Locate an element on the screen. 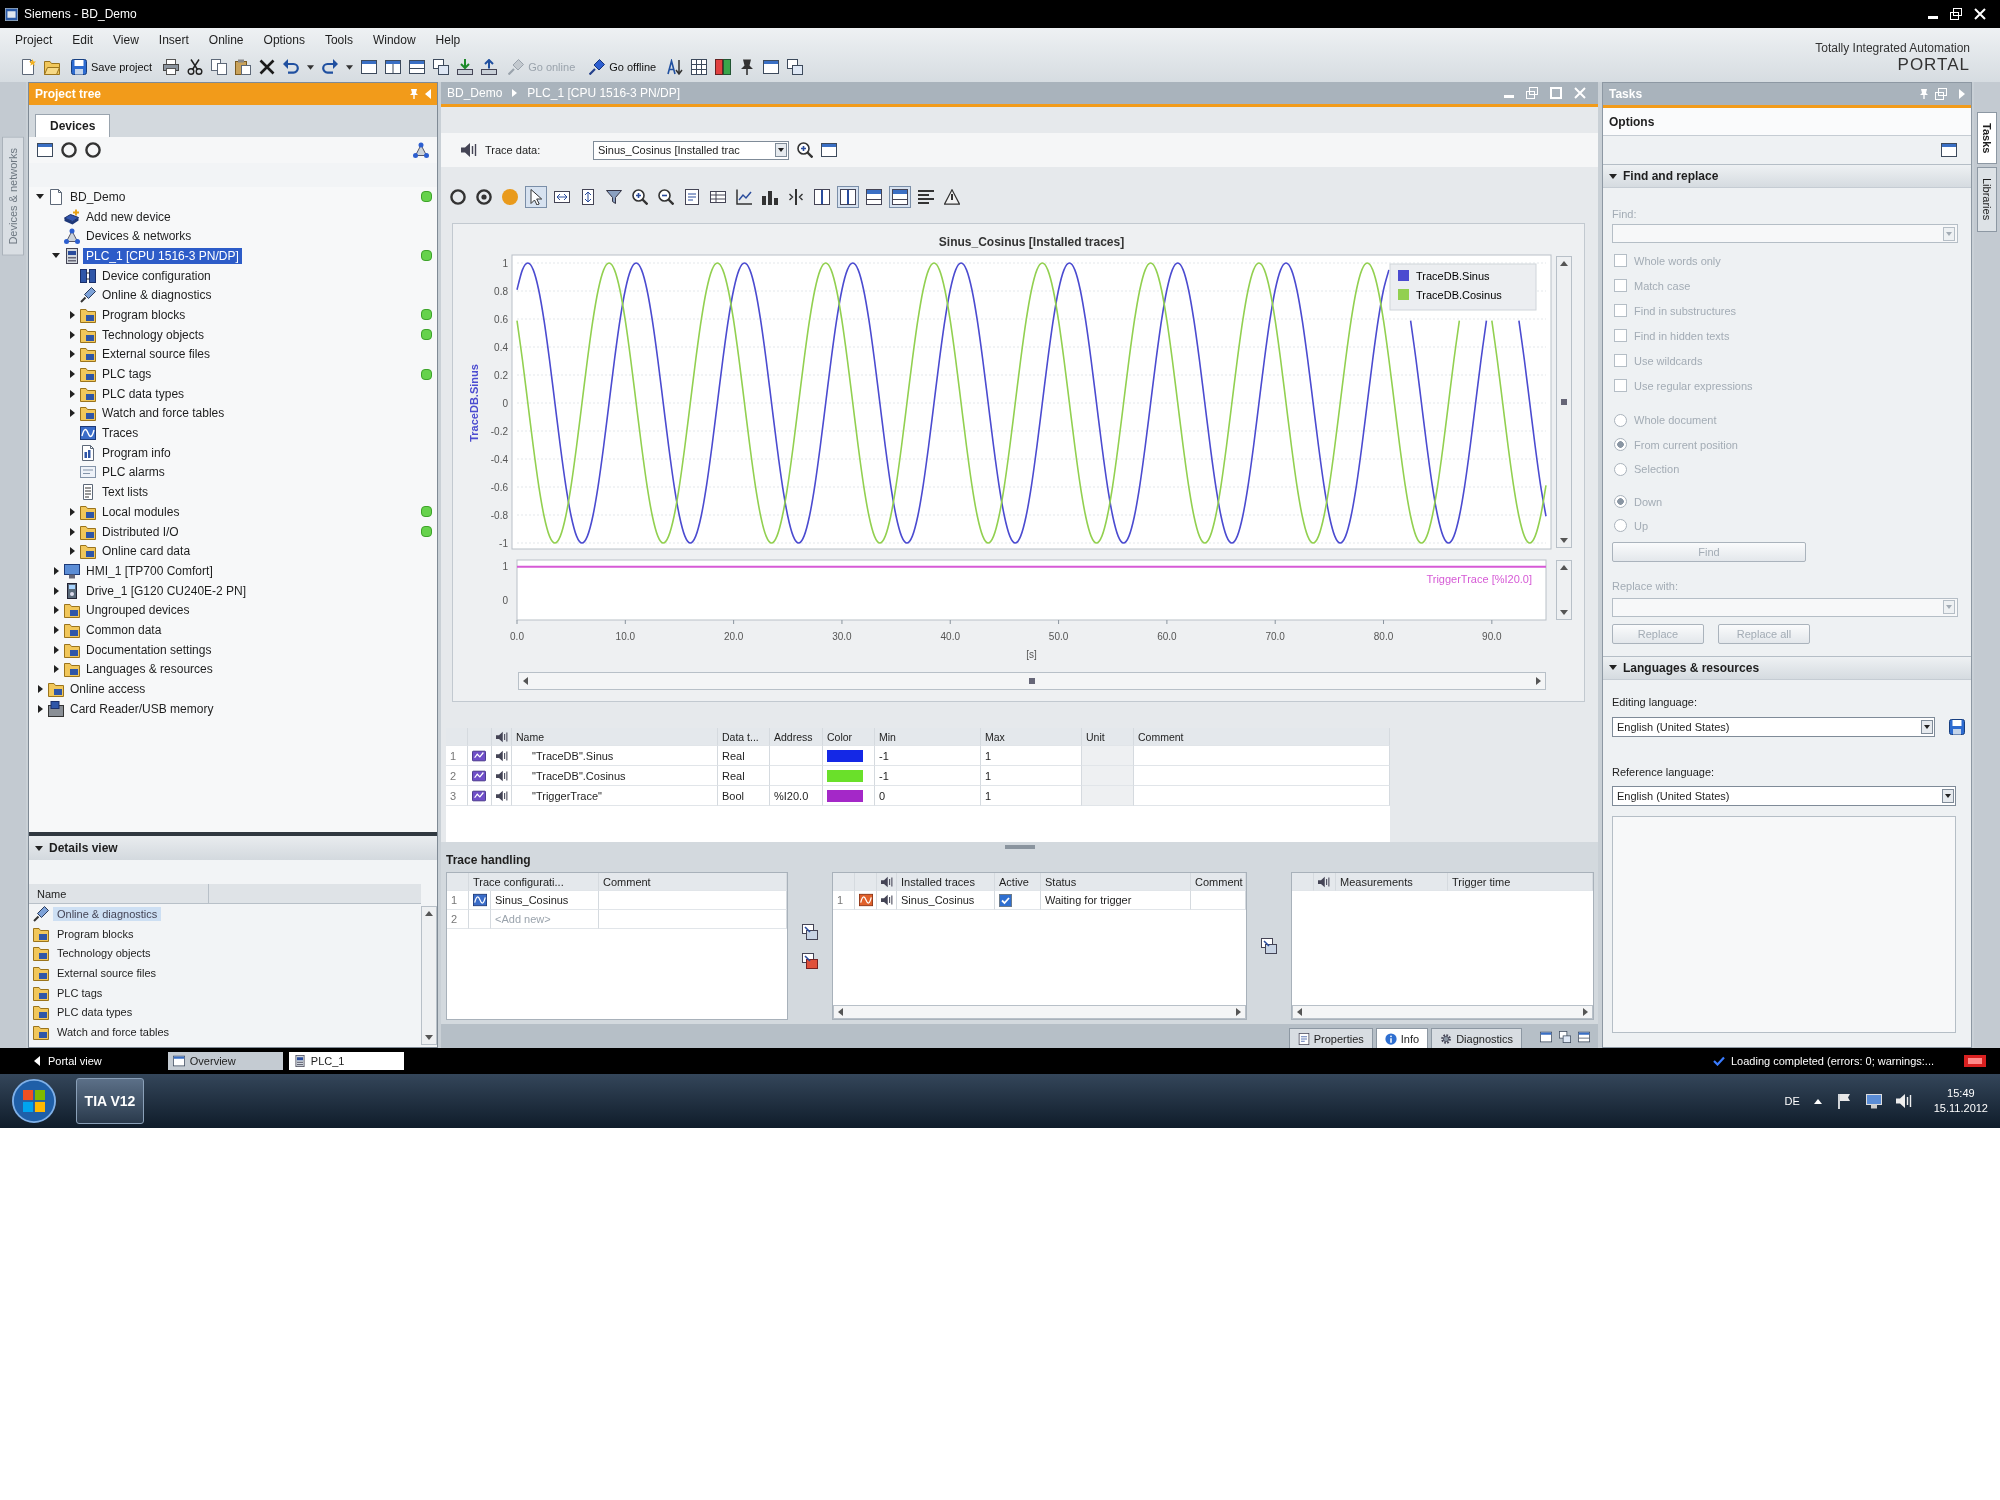 Image resolution: width=2000 pixels, height=1500 pixels. editor-tab: Overview is located at coordinates (225, 1061).